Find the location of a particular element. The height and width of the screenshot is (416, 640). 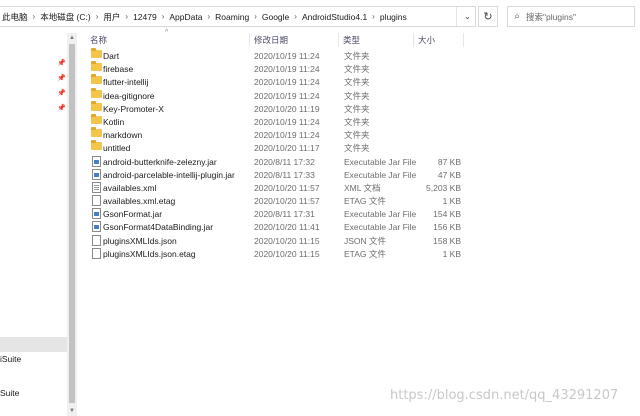

file-name: Kotlin is located at coordinates (114, 121).